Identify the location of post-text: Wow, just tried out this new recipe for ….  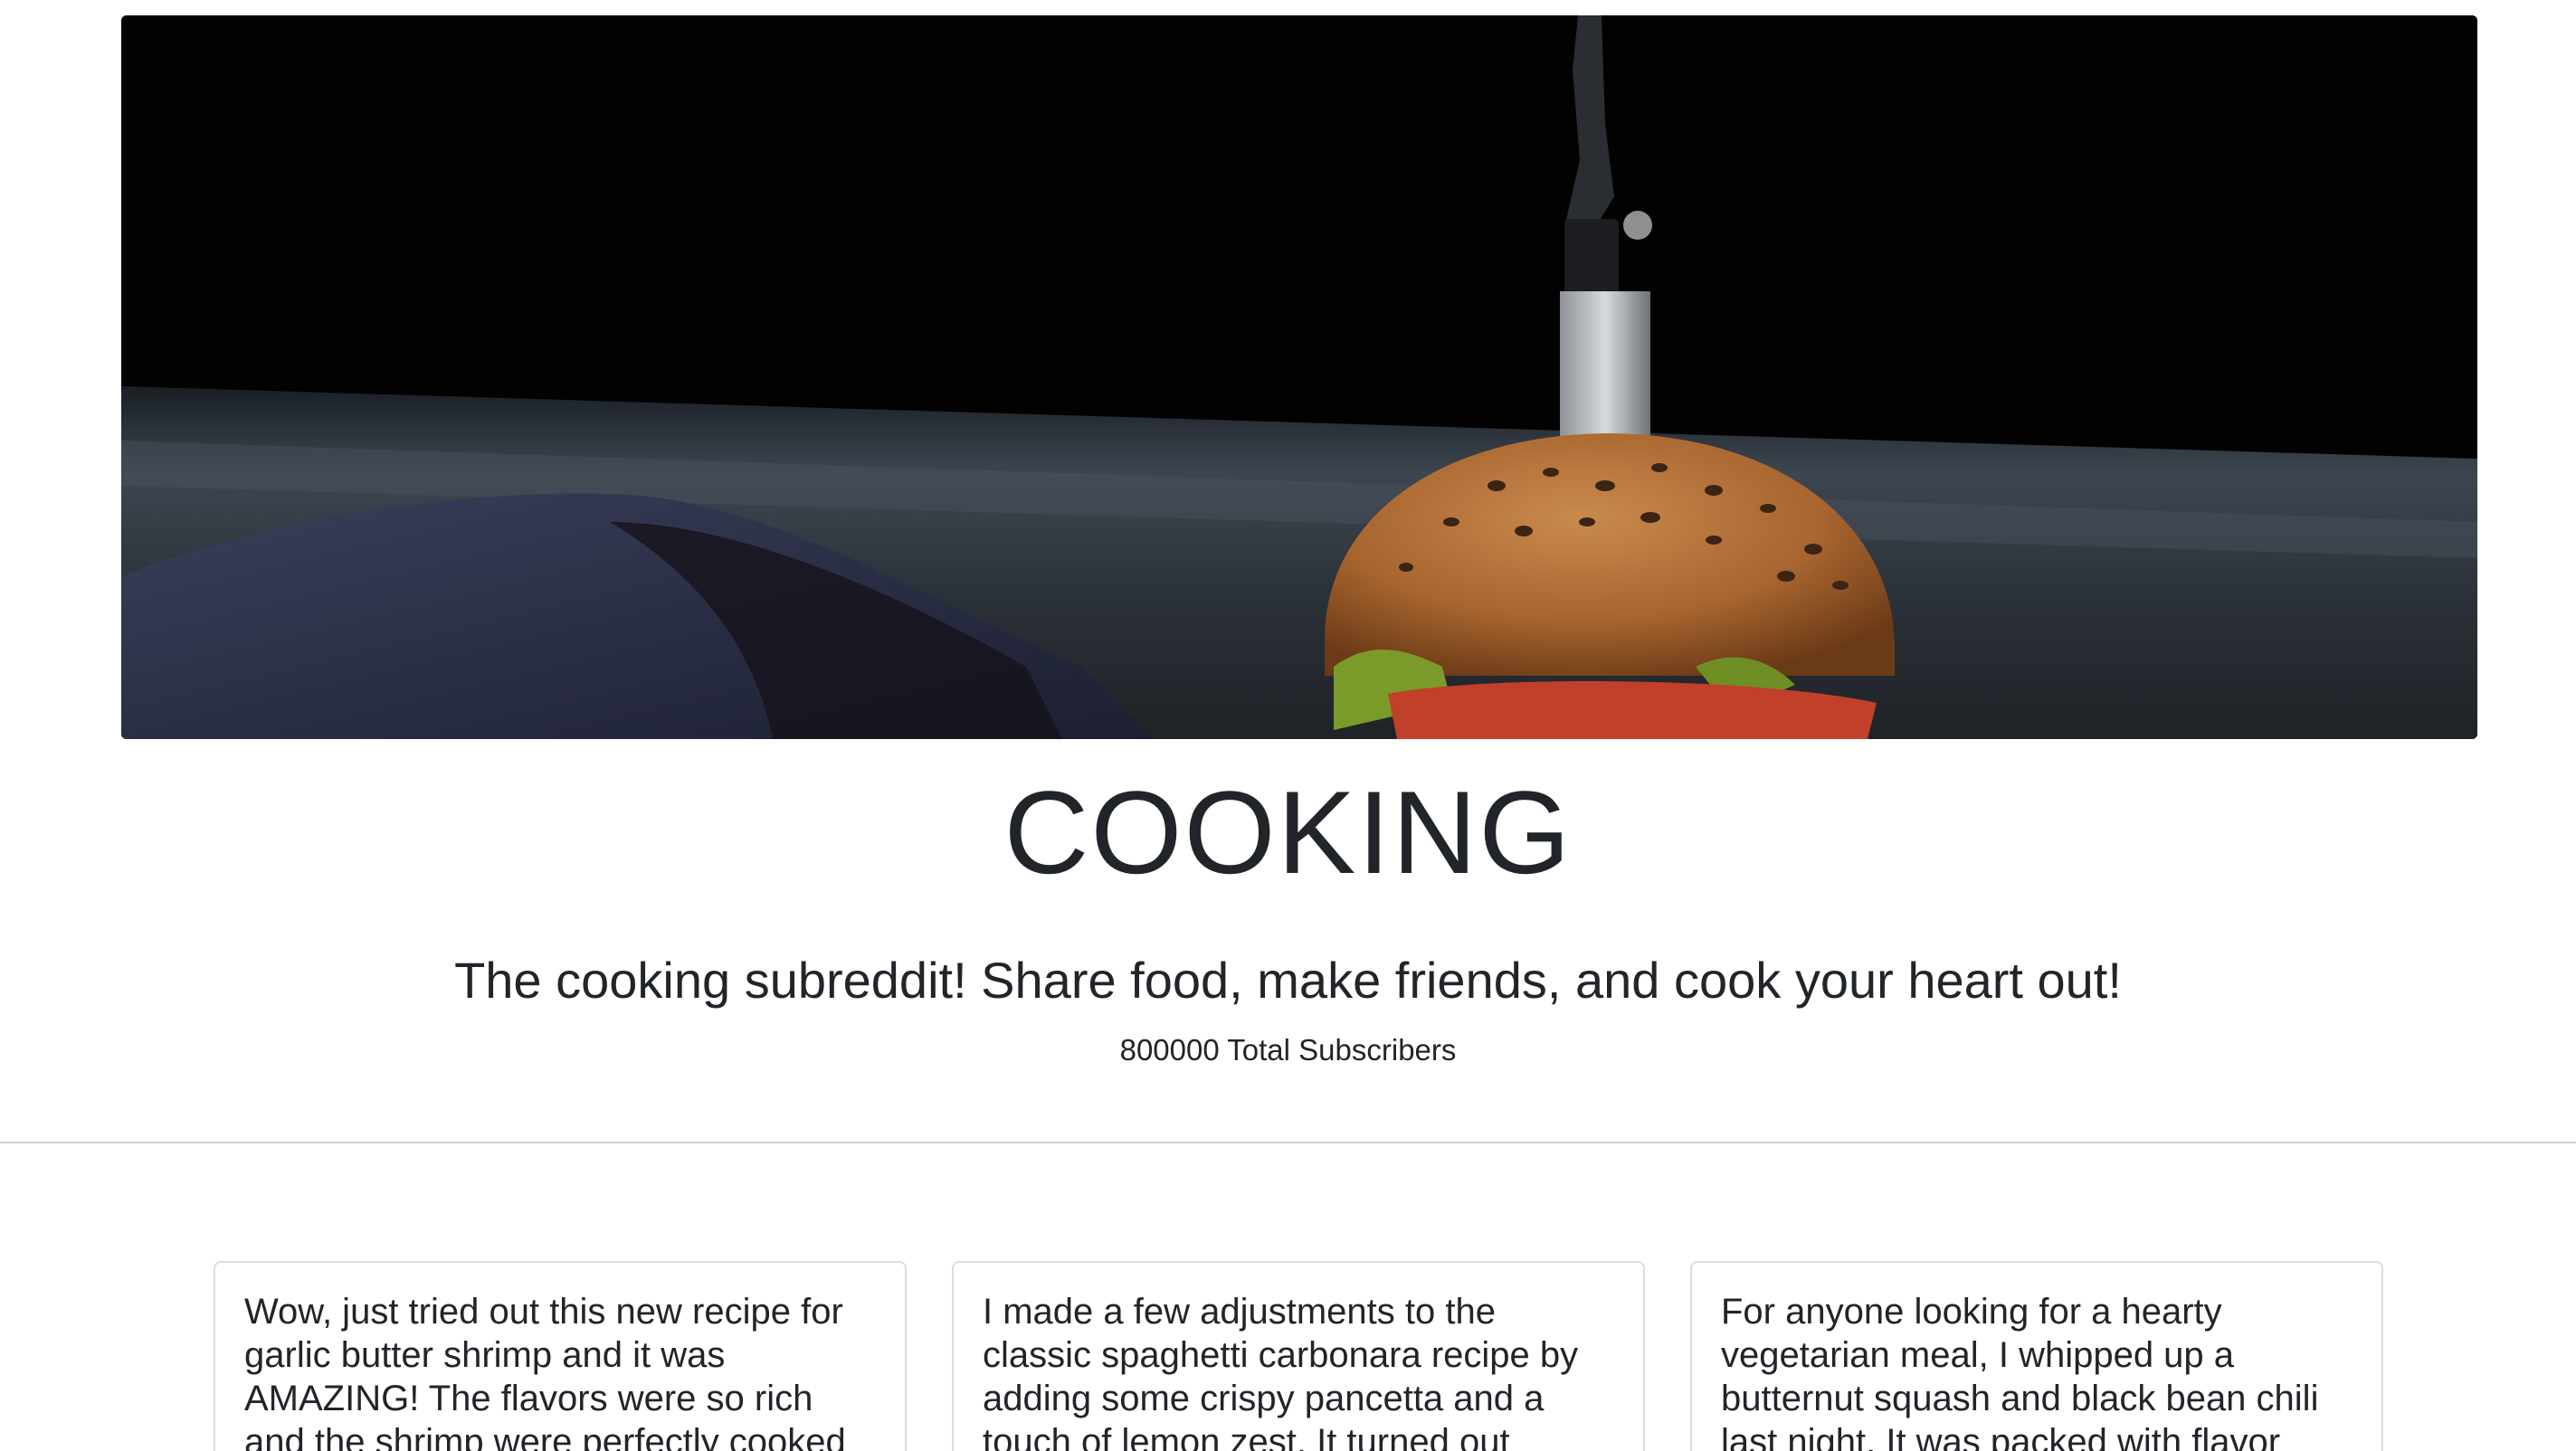
(545, 1371).